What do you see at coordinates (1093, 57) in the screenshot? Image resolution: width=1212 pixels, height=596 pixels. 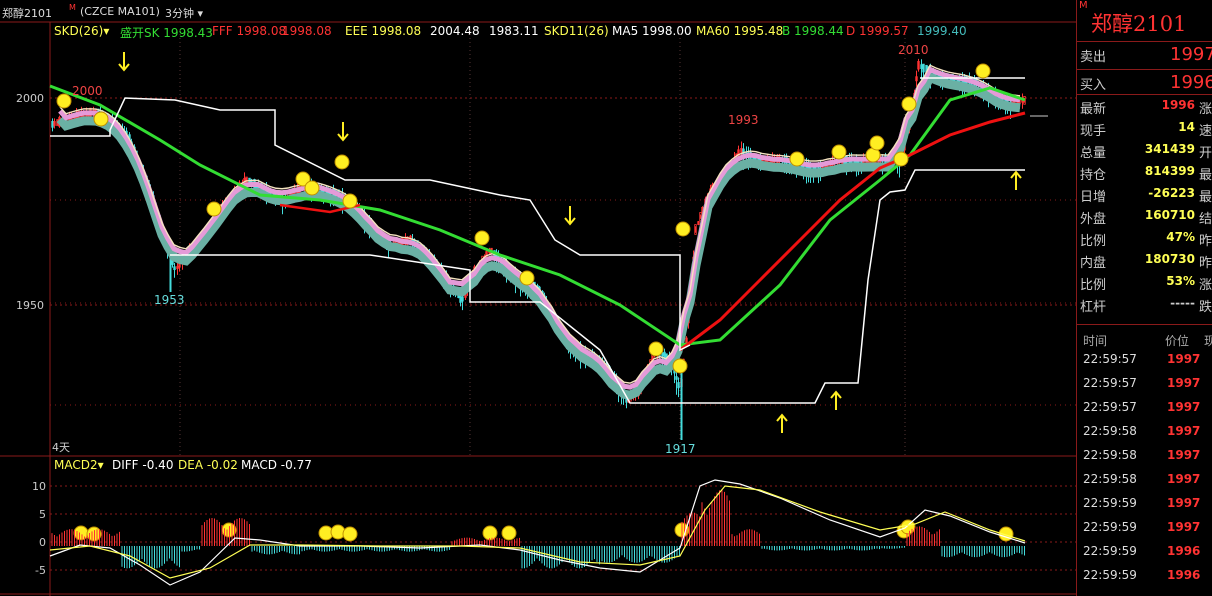 I see `sell-label: 卖出` at bounding box center [1093, 57].